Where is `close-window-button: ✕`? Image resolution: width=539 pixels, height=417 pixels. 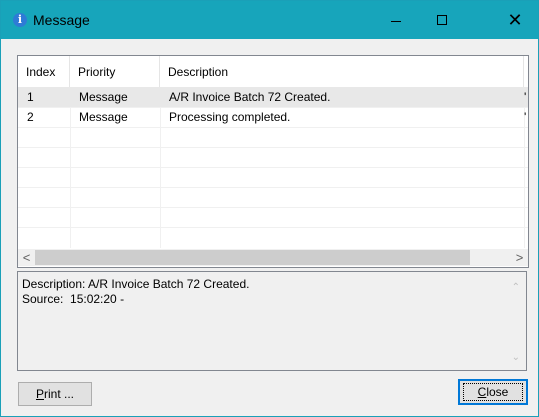
close-window-button: ✕ is located at coordinates (515, 20).